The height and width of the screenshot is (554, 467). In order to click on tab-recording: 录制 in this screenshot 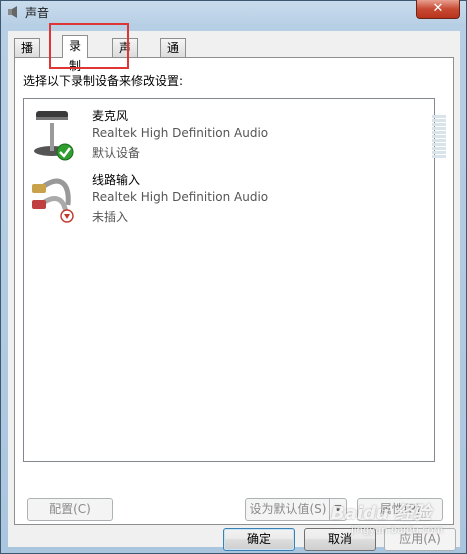, I will do `click(75, 54)`.